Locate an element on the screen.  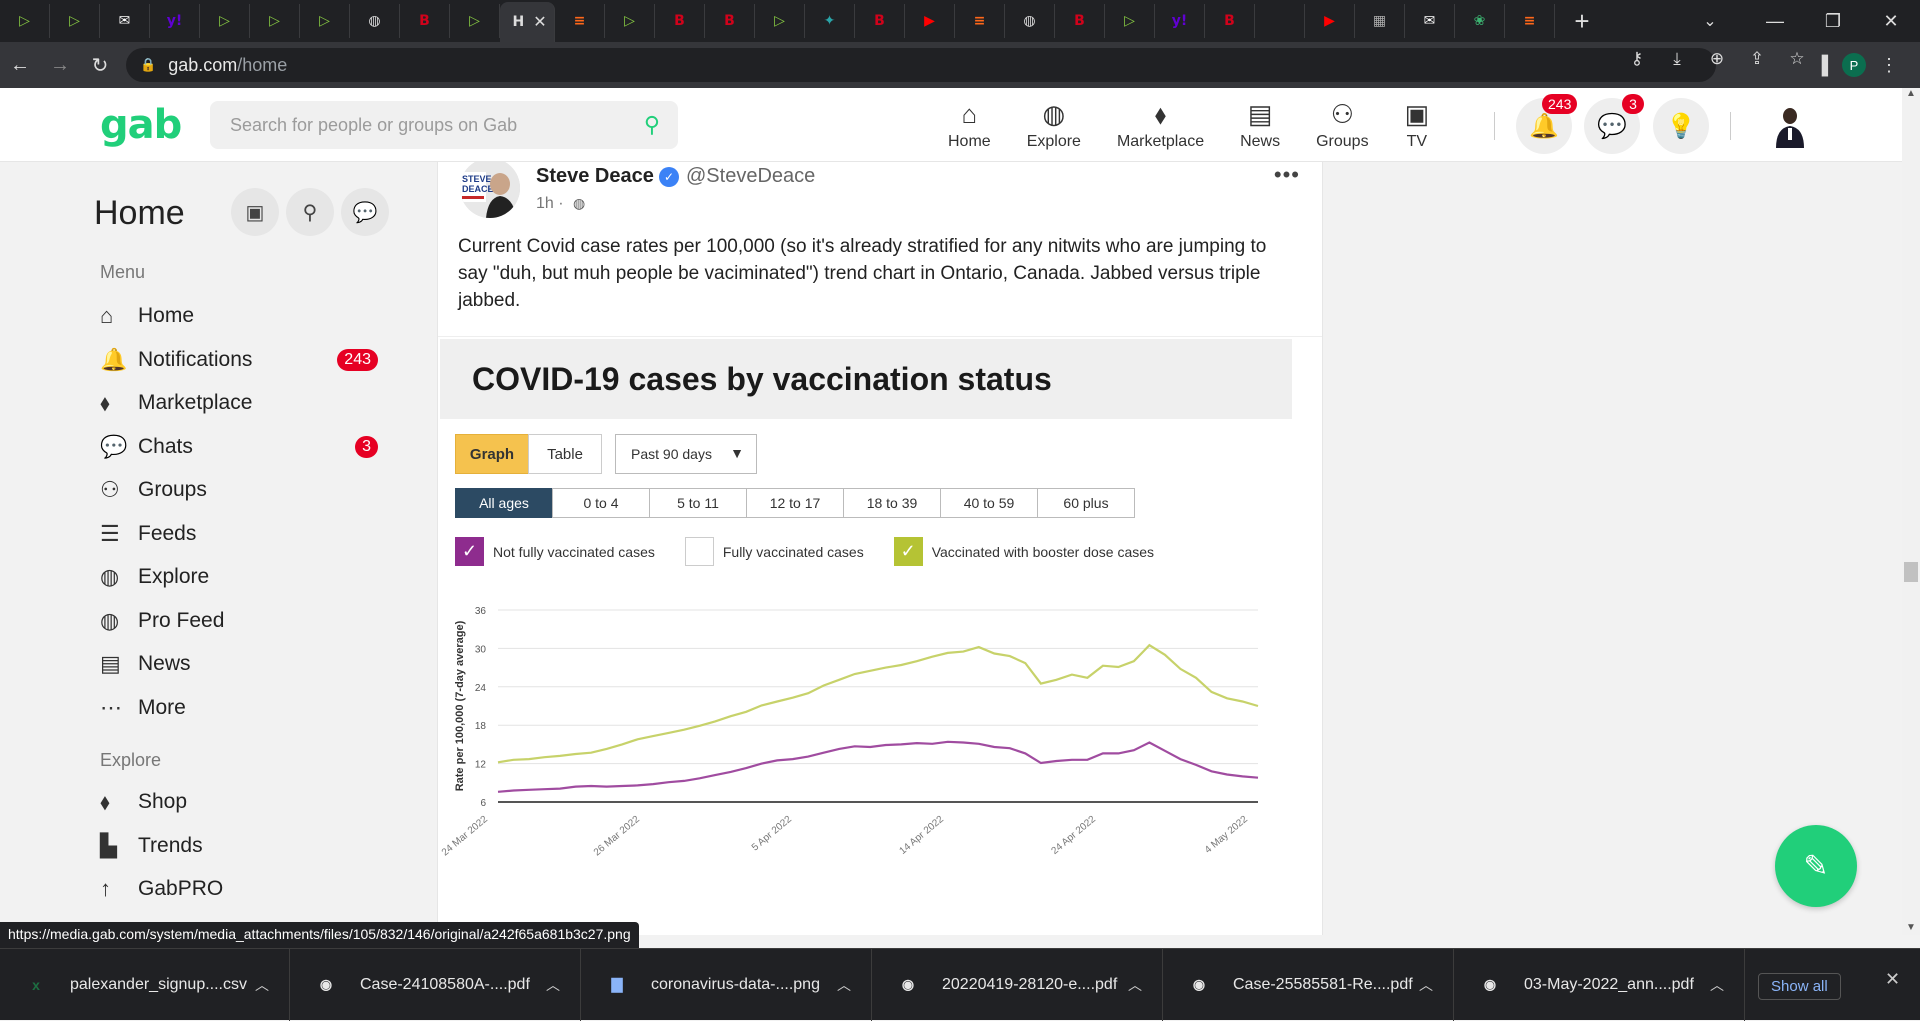
forward-icon: → is located at coordinates (60, 65).